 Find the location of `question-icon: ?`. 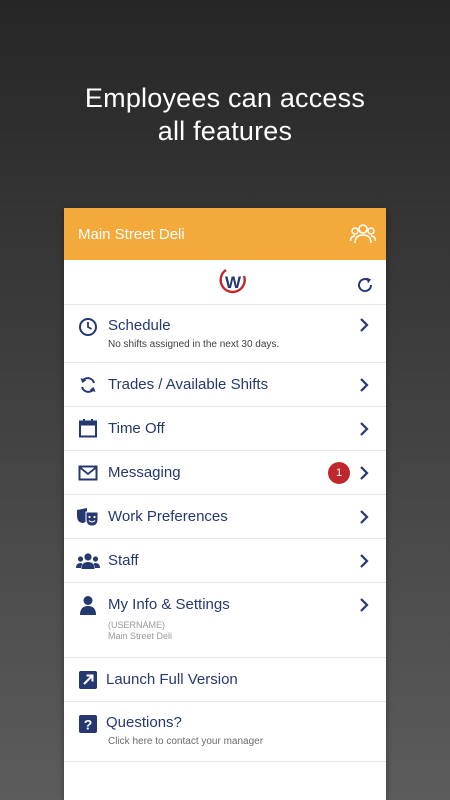

question-icon: ? is located at coordinates (88, 724).